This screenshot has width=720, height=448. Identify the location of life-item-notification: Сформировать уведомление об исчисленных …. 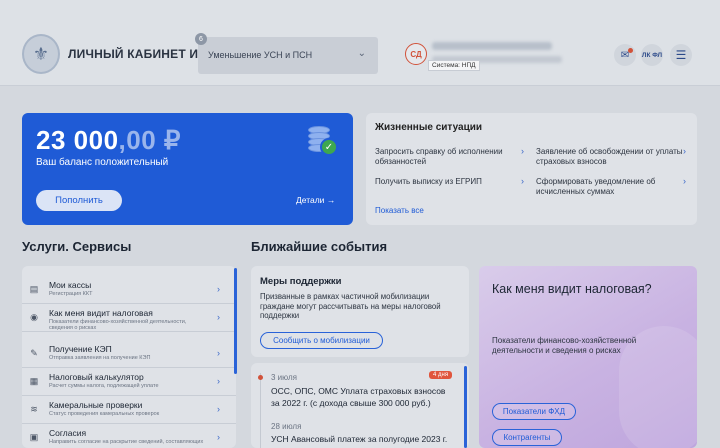
(610, 187).